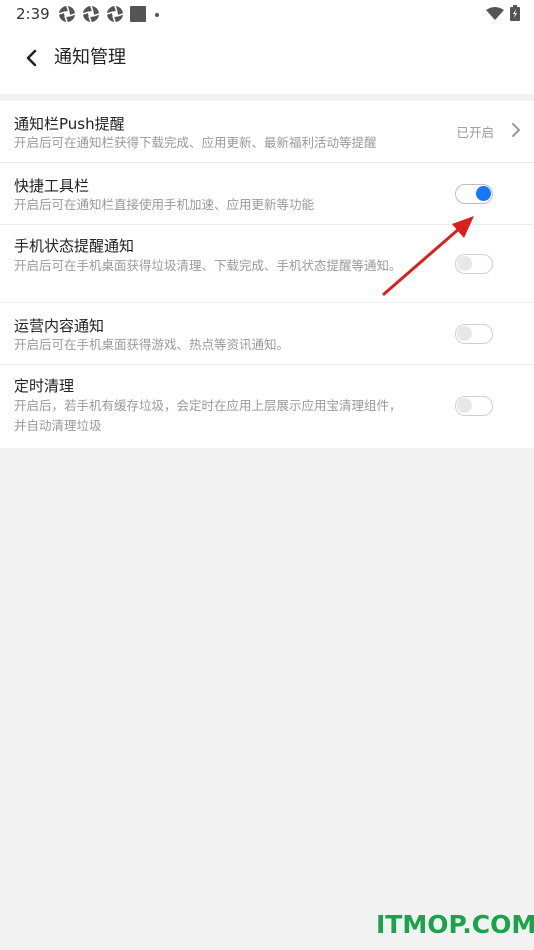 This screenshot has width=534, height=950. What do you see at coordinates (33, 14) in the screenshot?
I see `status-time: 2:39` at bounding box center [33, 14].